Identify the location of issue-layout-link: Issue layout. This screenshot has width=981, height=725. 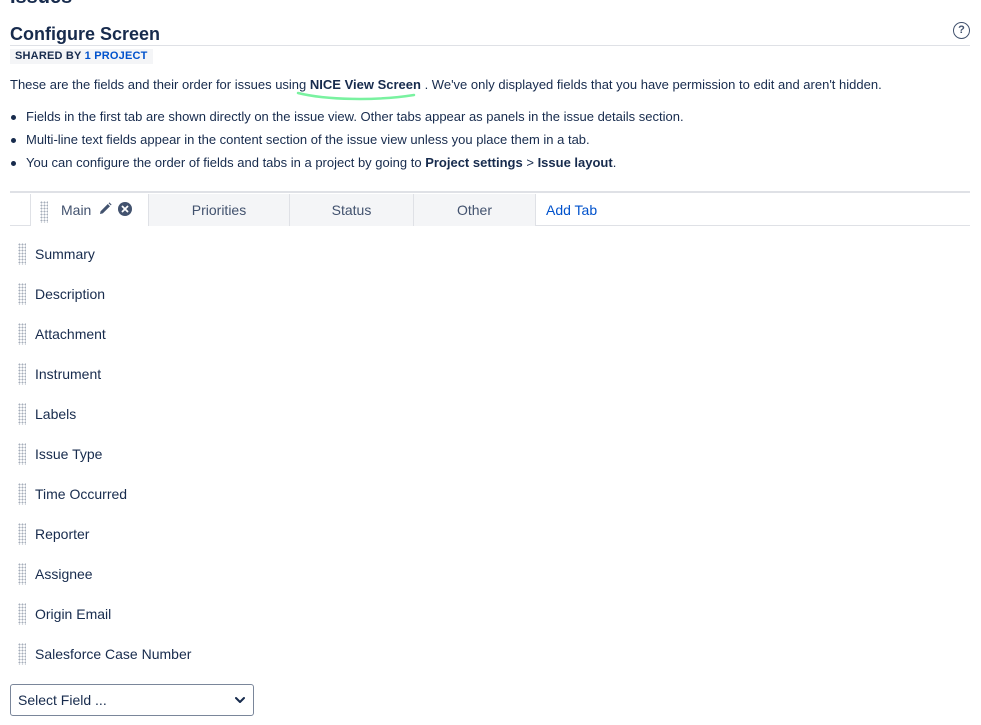
(575, 162).